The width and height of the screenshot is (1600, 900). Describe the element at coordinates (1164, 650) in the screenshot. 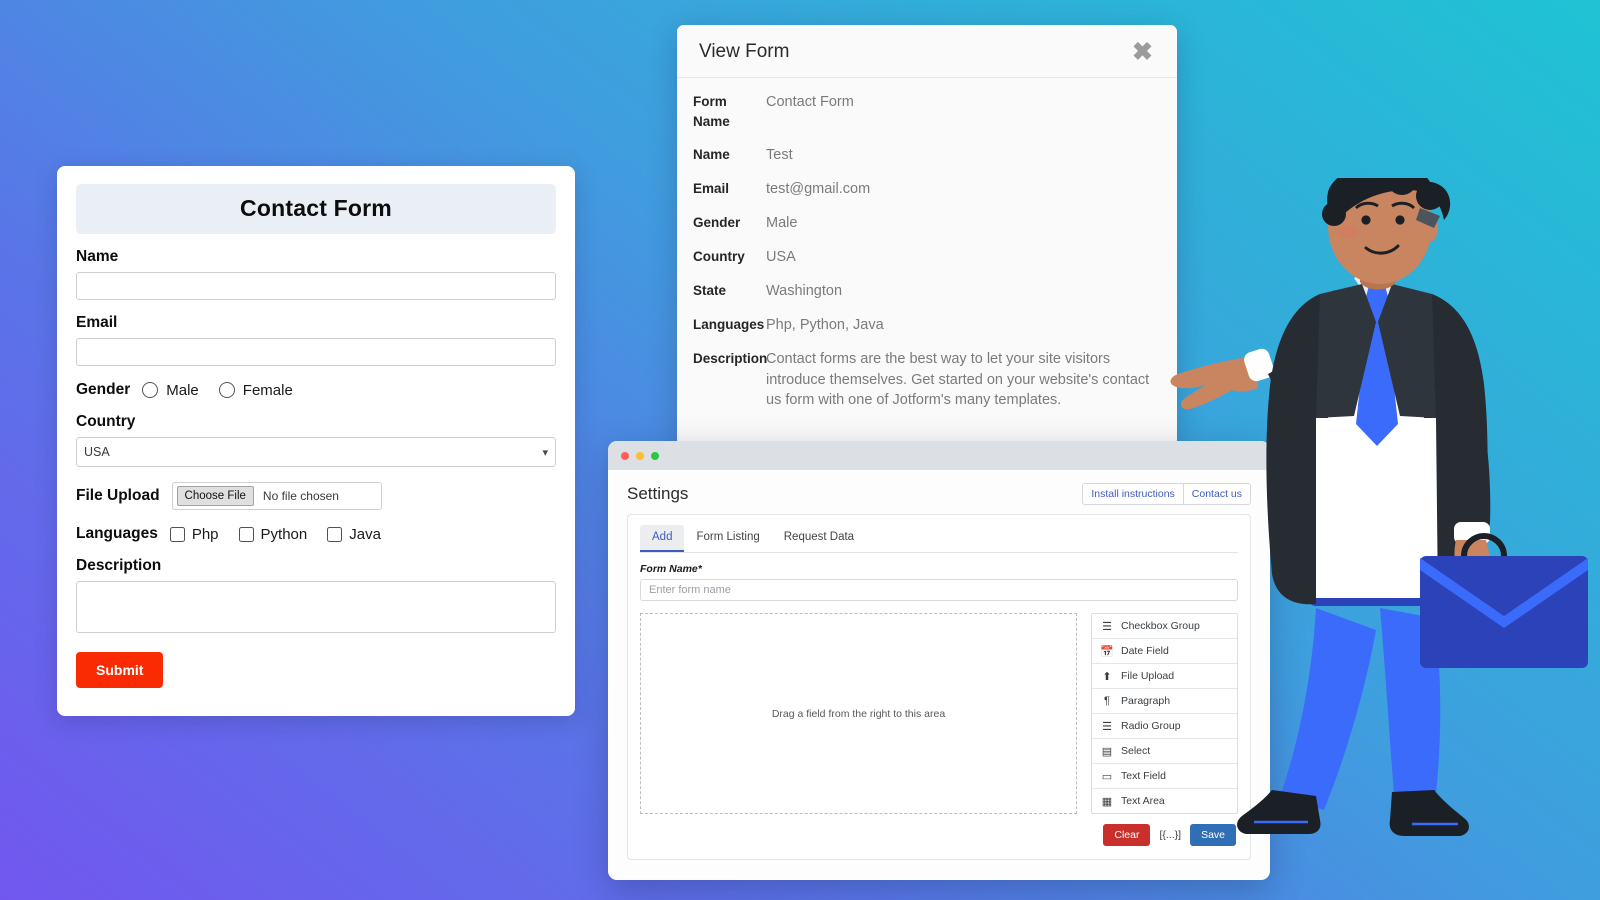

I see `palette-item-date-field: 📅 Date Field` at that location.